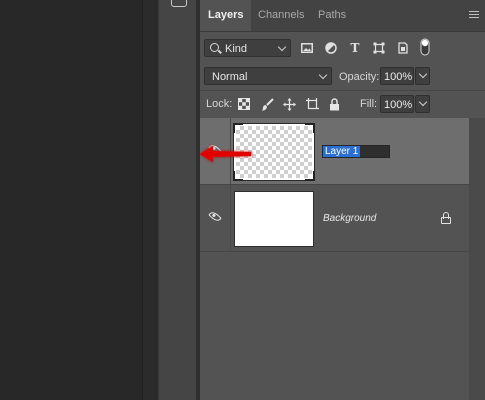 The height and width of the screenshot is (400, 485). I want to click on image-filter-icon, so click(307, 48).